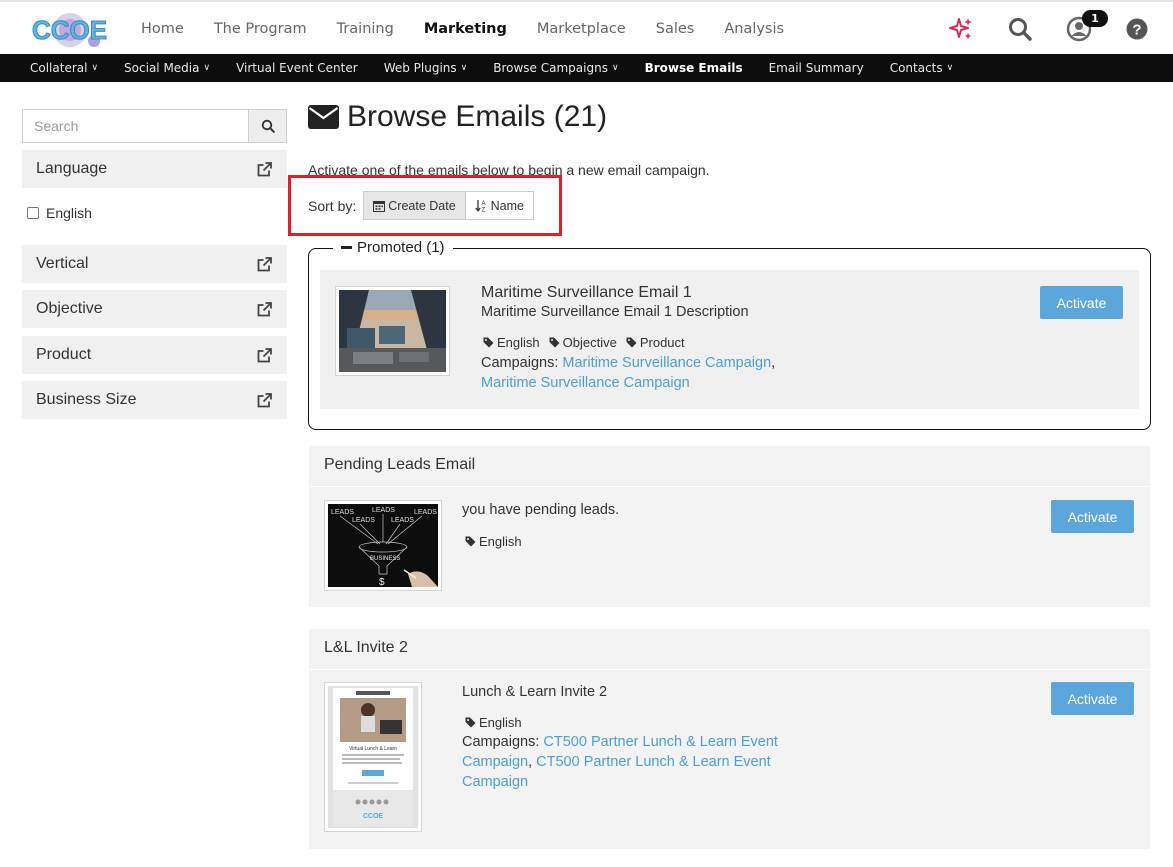  I want to click on email-thumbnail, so click(392, 331).